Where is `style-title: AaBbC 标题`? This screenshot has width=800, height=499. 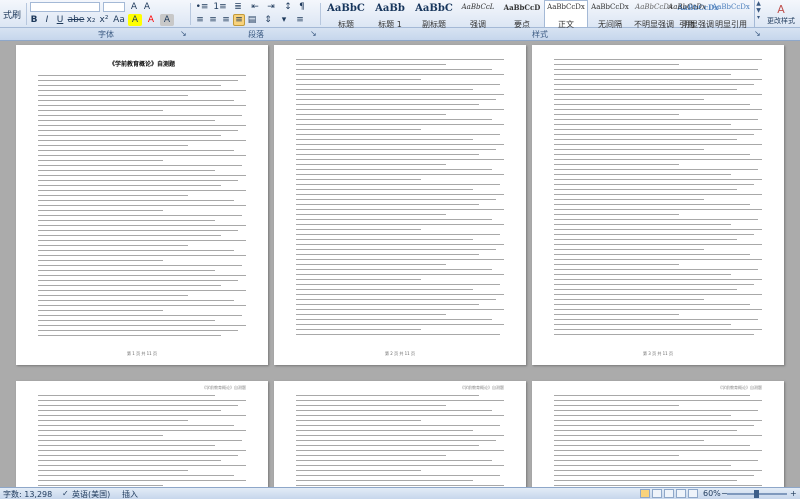
style-title: AaBbC 标题 is located at coordinates (346, 14).